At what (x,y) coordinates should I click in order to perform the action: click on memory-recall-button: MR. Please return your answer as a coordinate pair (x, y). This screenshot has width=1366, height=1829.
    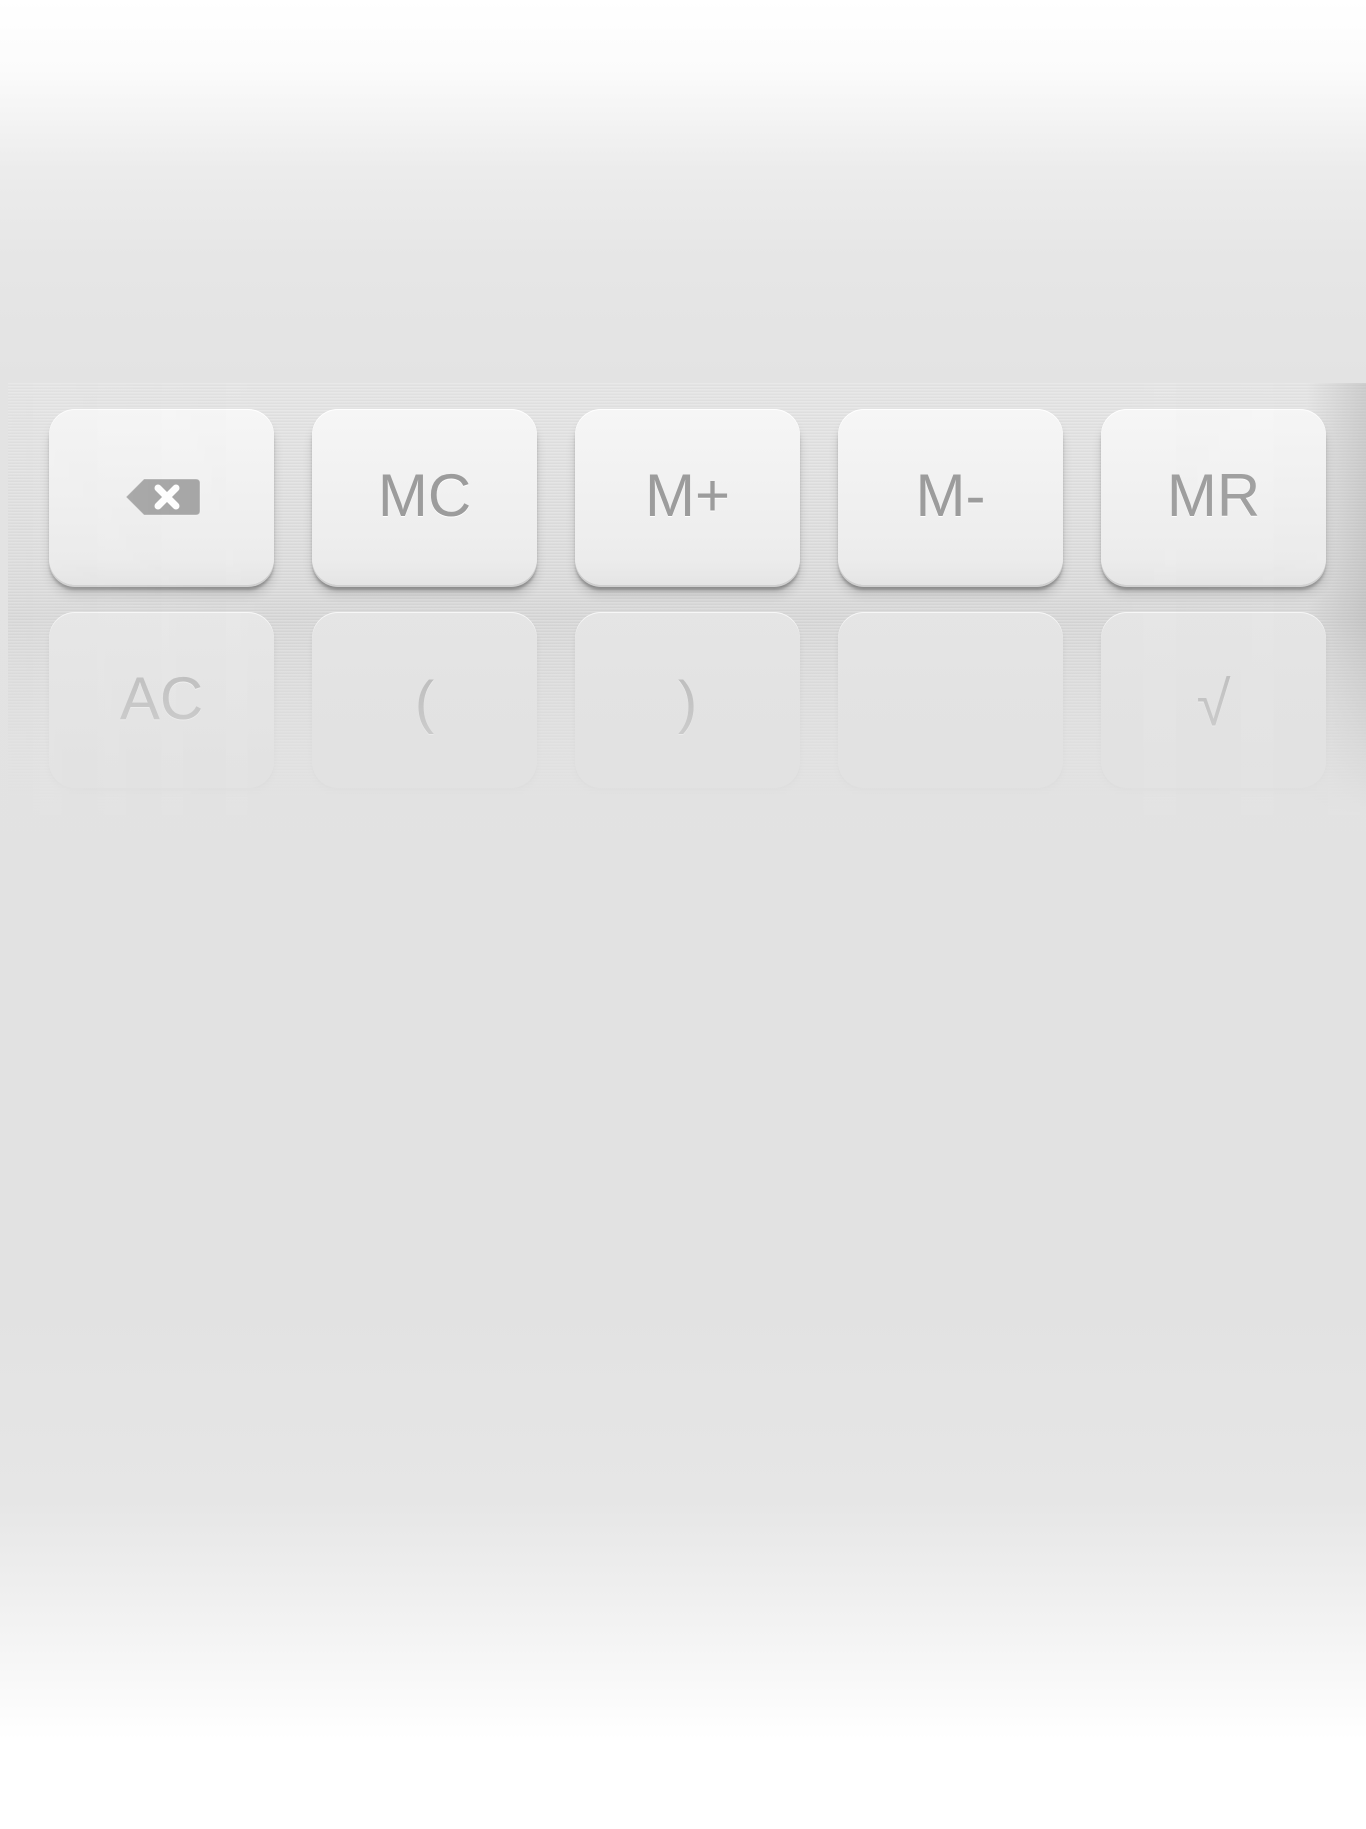
    Looking at the image, I should click on (1213, 497).